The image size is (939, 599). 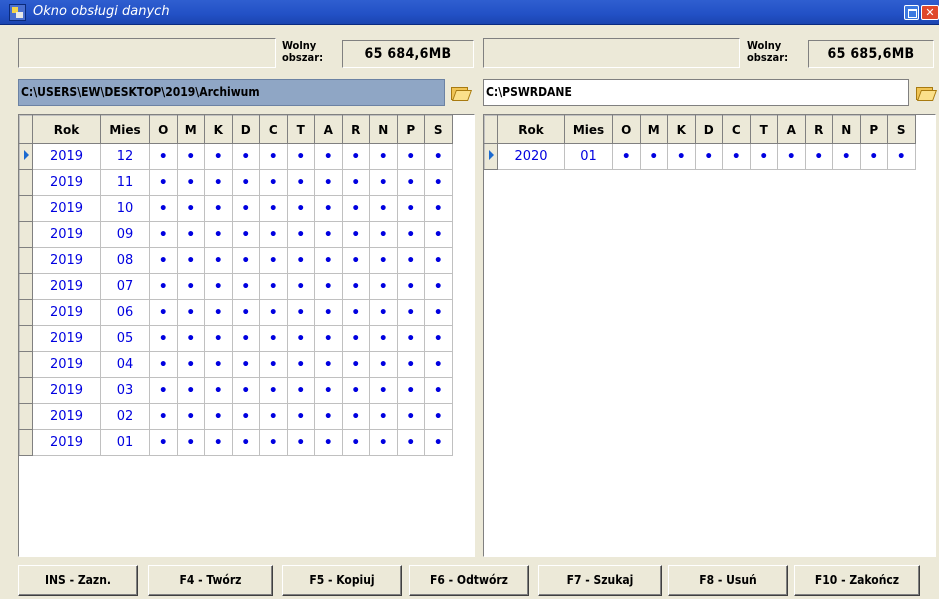 What do you see at coordinates (78, 580) in the screenshot?
I see `ins-mark-button: INS - Zazn.` at bounding box center [78, 580].